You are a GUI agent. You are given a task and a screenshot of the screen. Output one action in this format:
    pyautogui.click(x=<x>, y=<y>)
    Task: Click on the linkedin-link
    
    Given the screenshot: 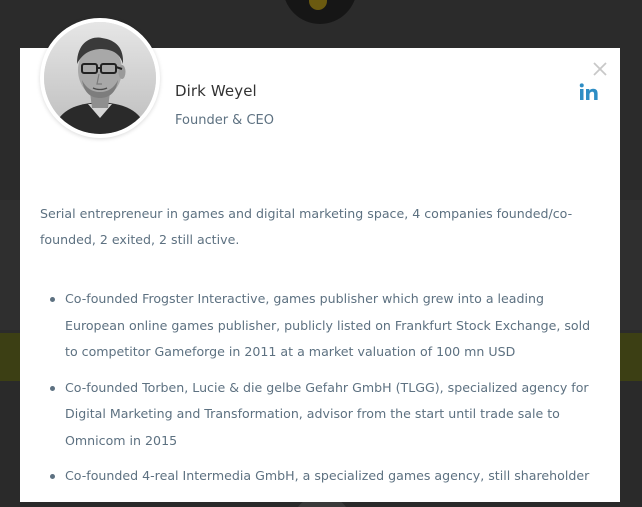 What is the action you would take?
    pyautogui.click(x=590, y=92)
    